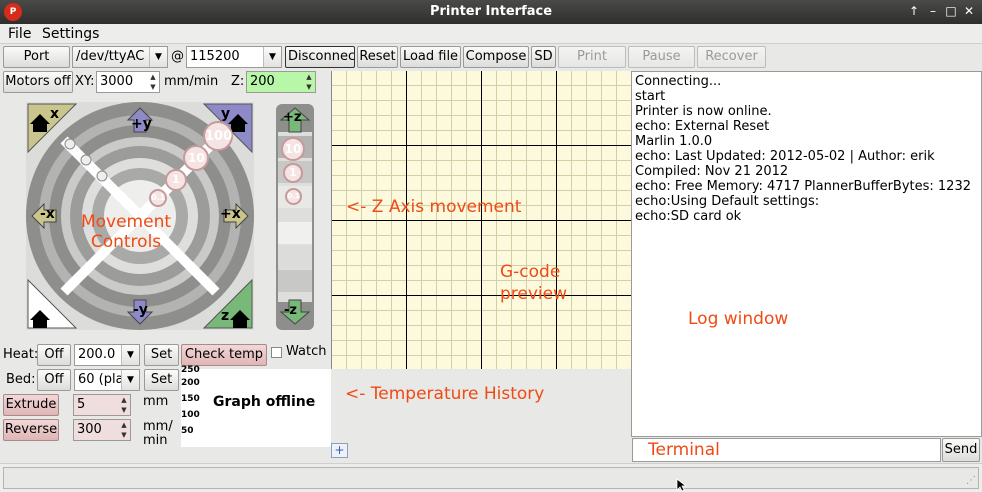 This screenshot has width=982, height=492. What do you see at coordinates (126, 232) in the screenshot?
I see `movement-controls-annotation: Movement Controls` at bounding box center [126, 232].